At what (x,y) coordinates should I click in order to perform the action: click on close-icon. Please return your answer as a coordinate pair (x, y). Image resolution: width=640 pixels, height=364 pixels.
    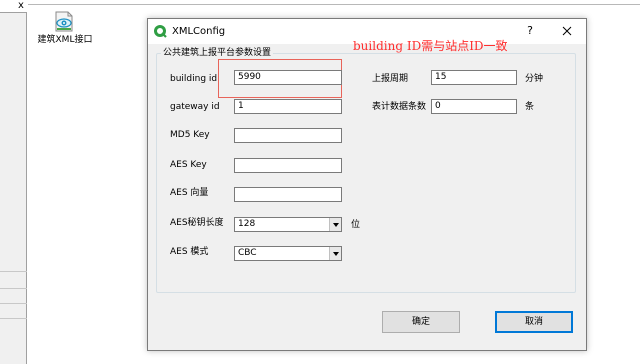
    Looking at the image, I should click on (567, 32).